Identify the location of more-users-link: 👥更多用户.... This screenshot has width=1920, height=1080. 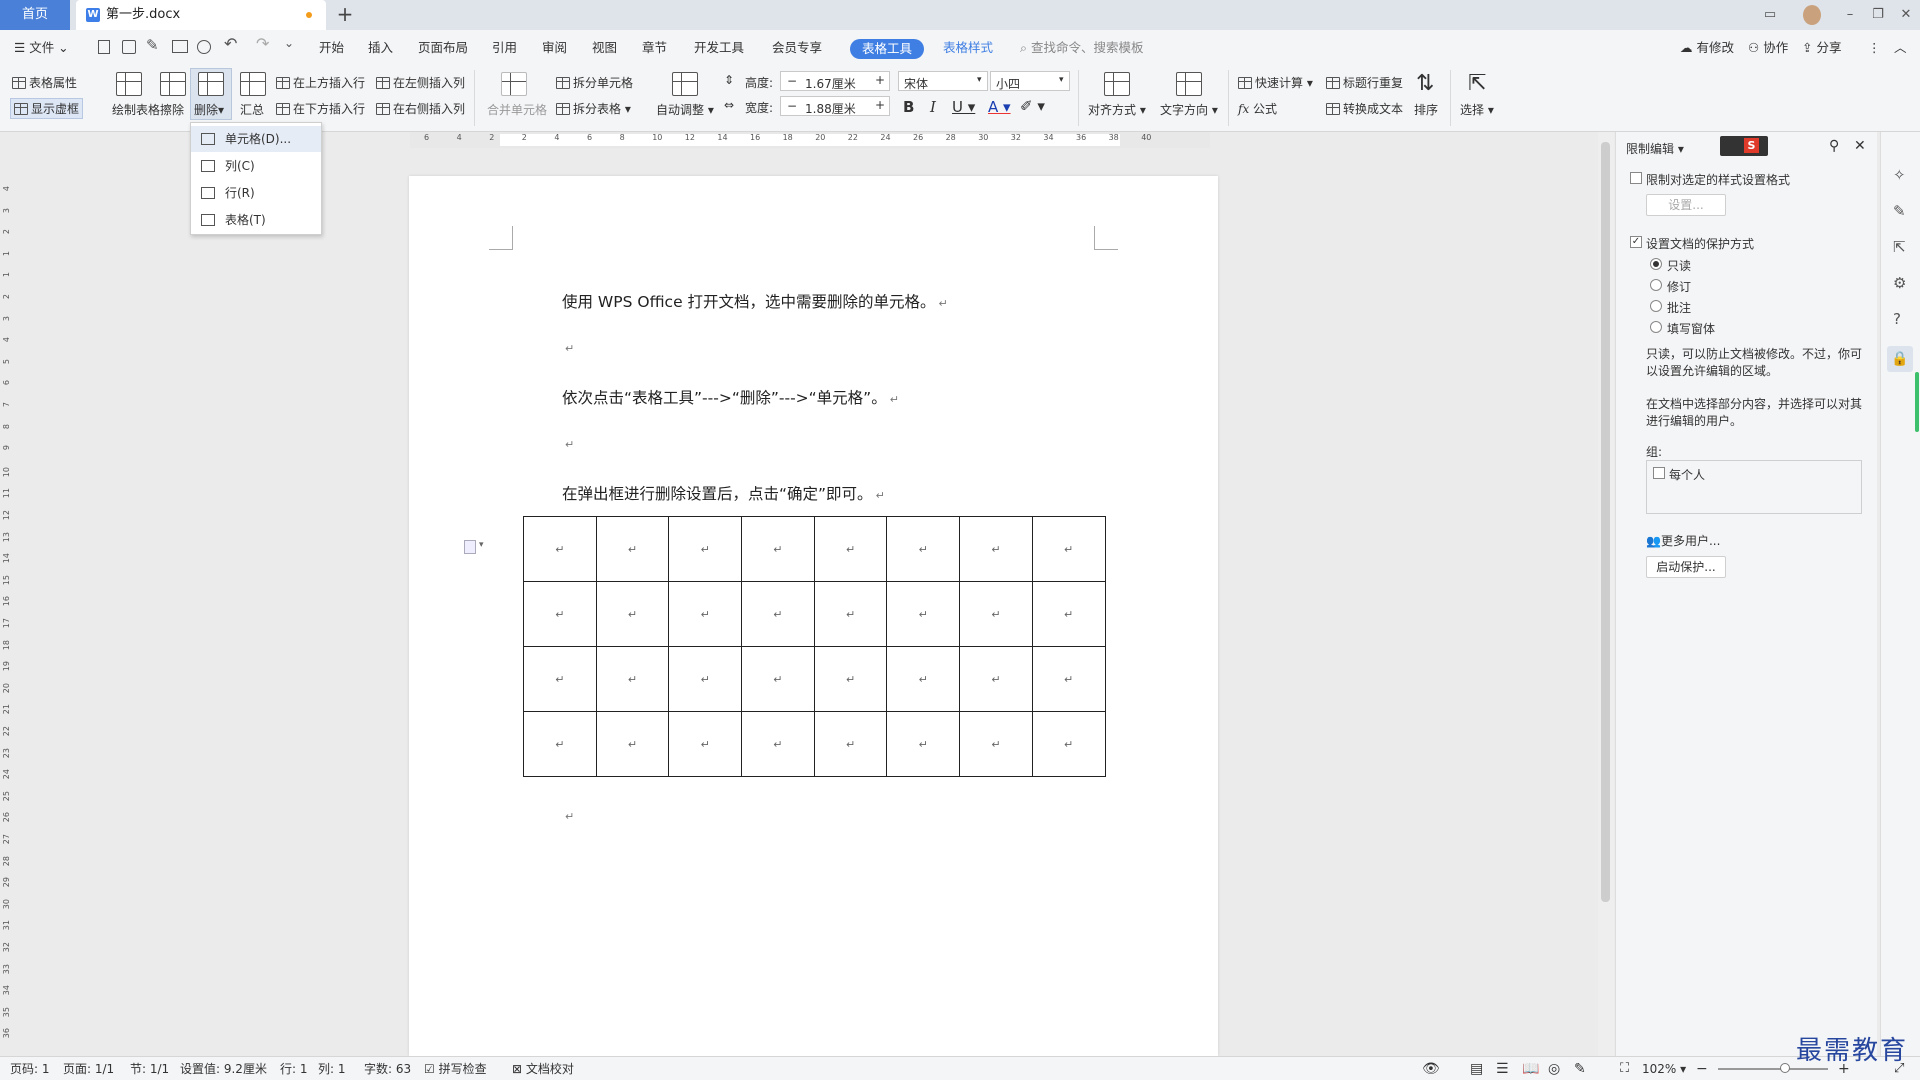
(1683, 540).